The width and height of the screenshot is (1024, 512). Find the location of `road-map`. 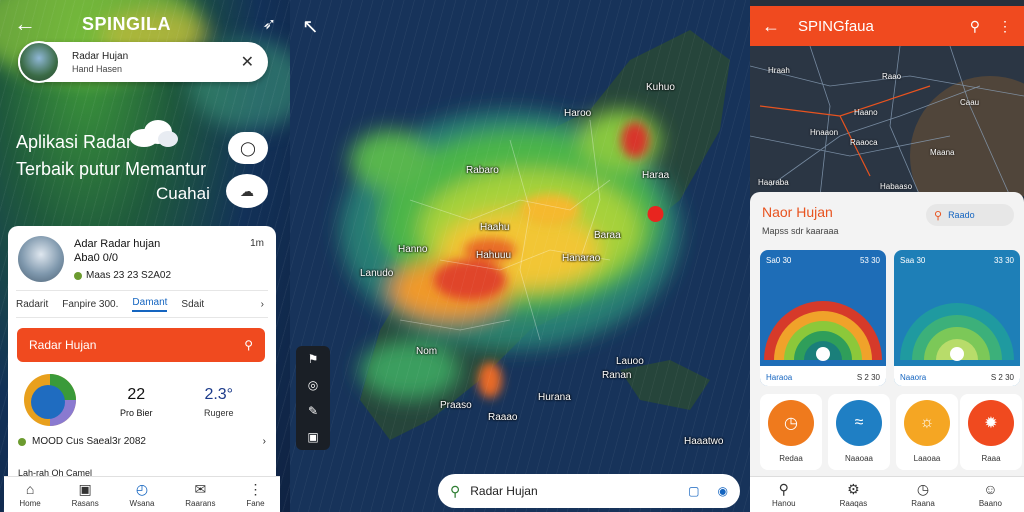

road-map is located at coordinates (887, 121).